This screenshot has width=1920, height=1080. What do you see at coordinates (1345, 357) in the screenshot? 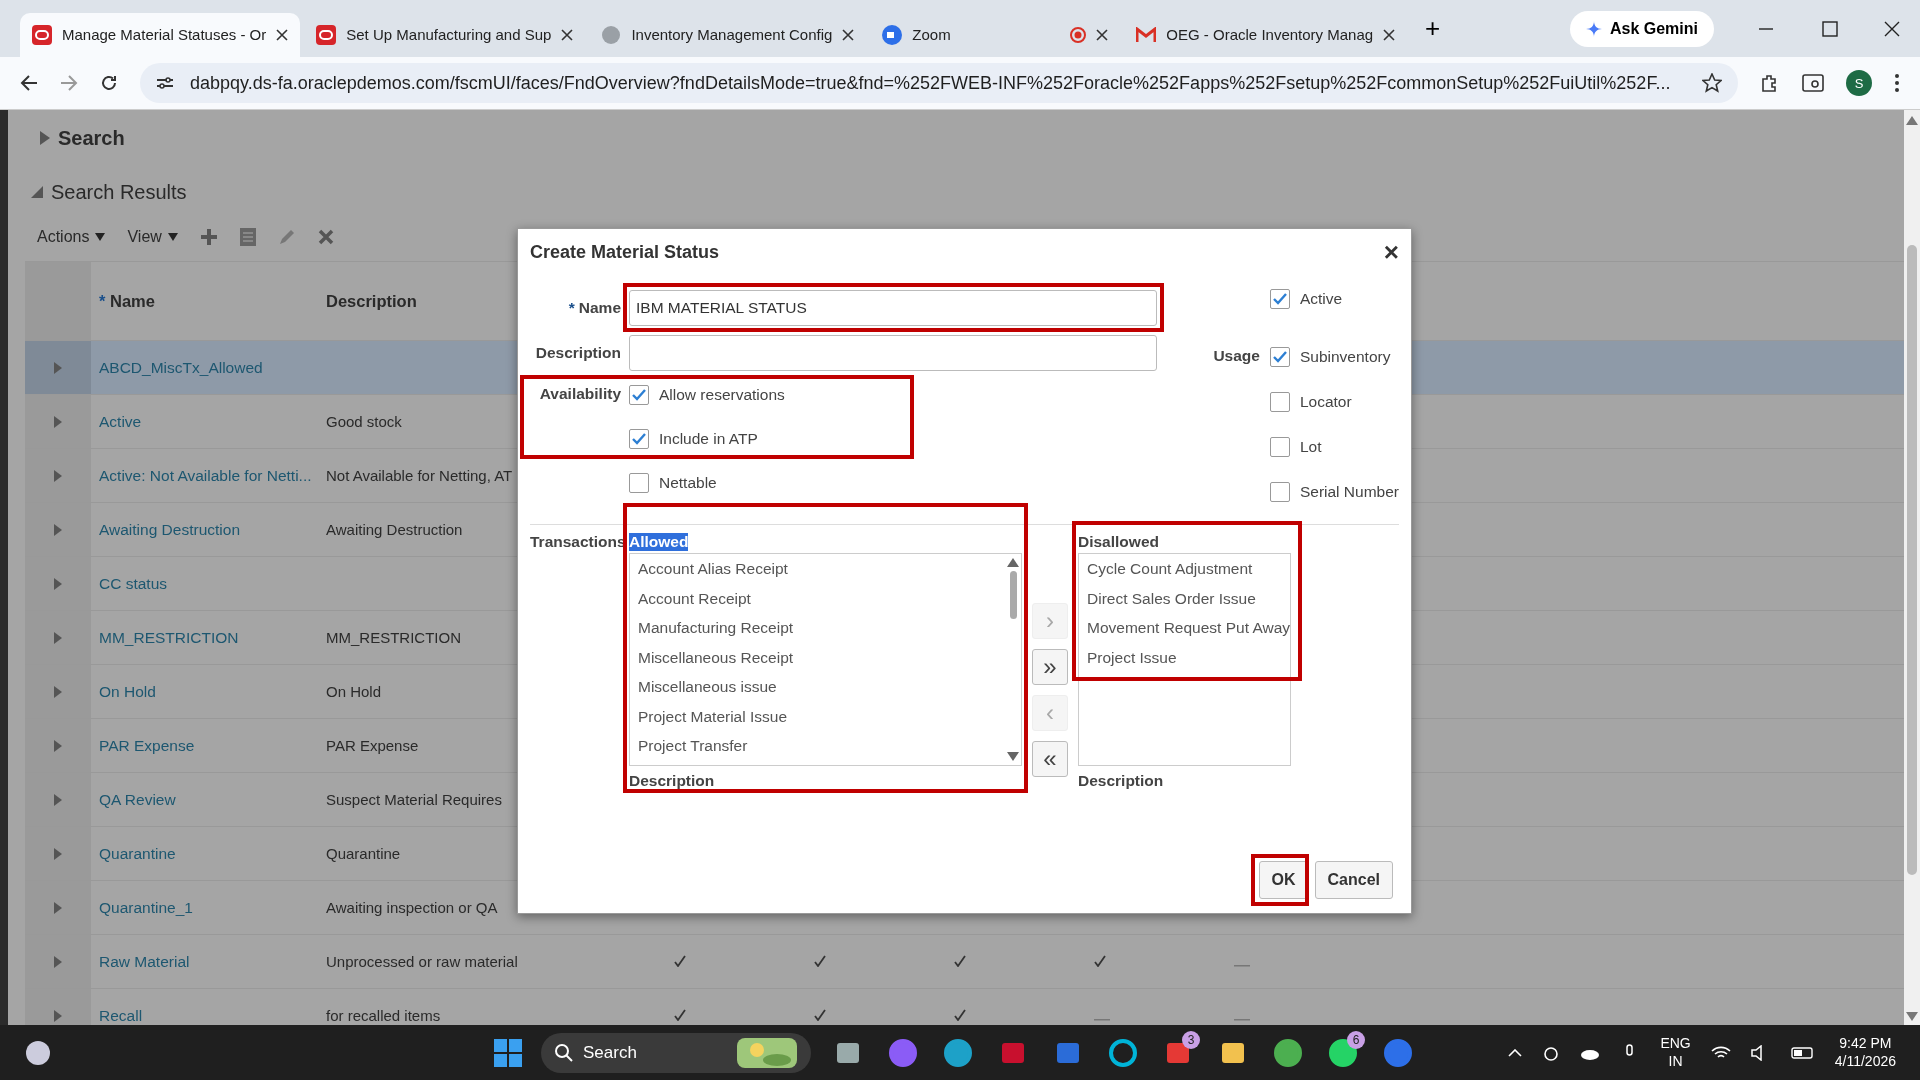
I see `checkbox-label: Subinventory` at bounding box center [1345, 357].